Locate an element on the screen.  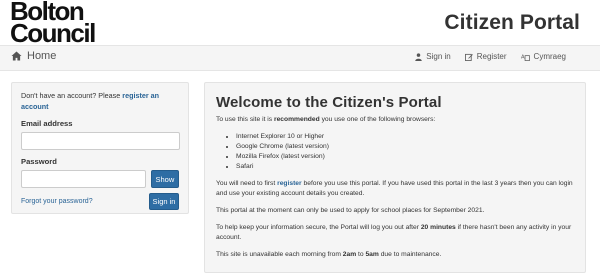
logo-line-2: Council is located at coordinates (53, 33).